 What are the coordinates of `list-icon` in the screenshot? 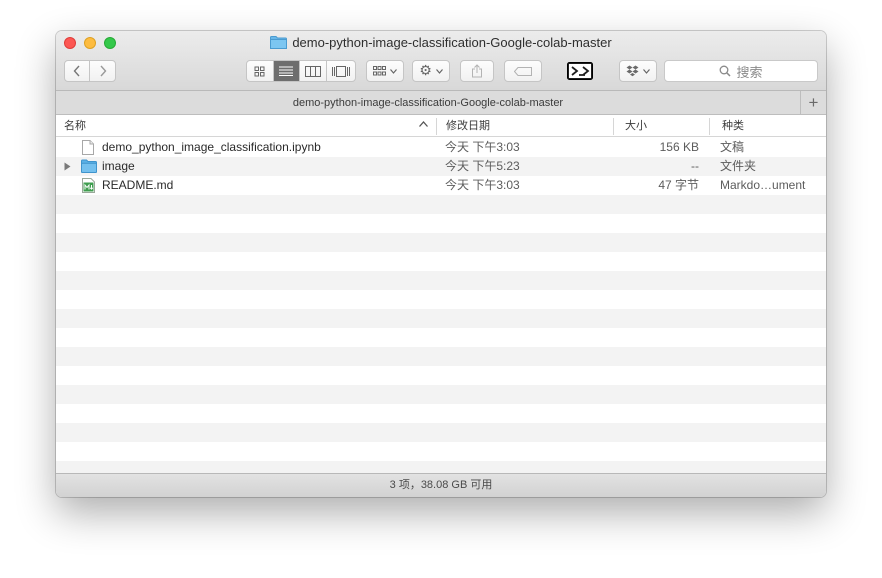 It's located at (286, 71).